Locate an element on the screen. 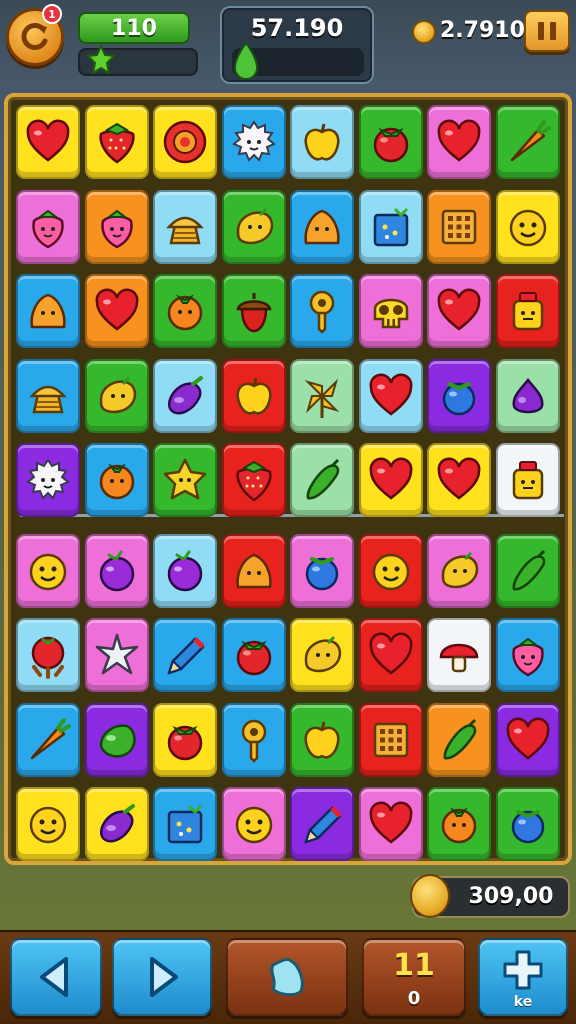 Image resolution: width=576 pixels, height=1024 pixels. hint-button: ke is located at coordinates (523, 977).